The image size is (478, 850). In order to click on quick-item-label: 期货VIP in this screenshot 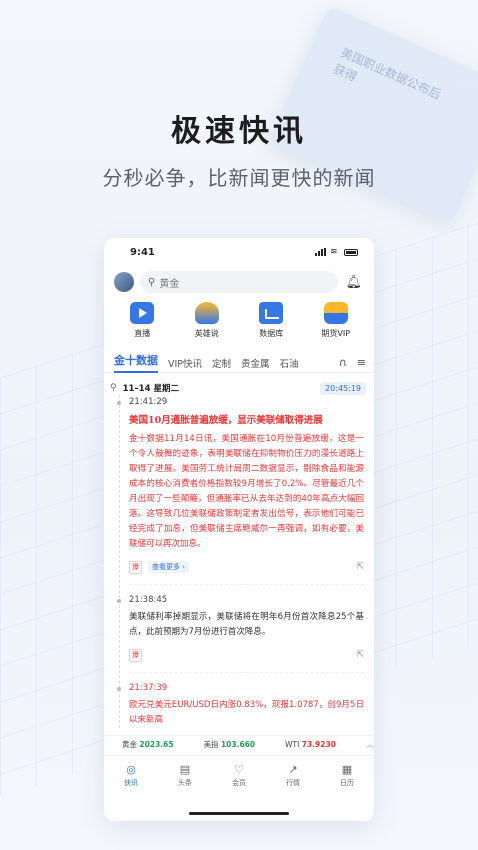, I will do `click(336, 333)`.